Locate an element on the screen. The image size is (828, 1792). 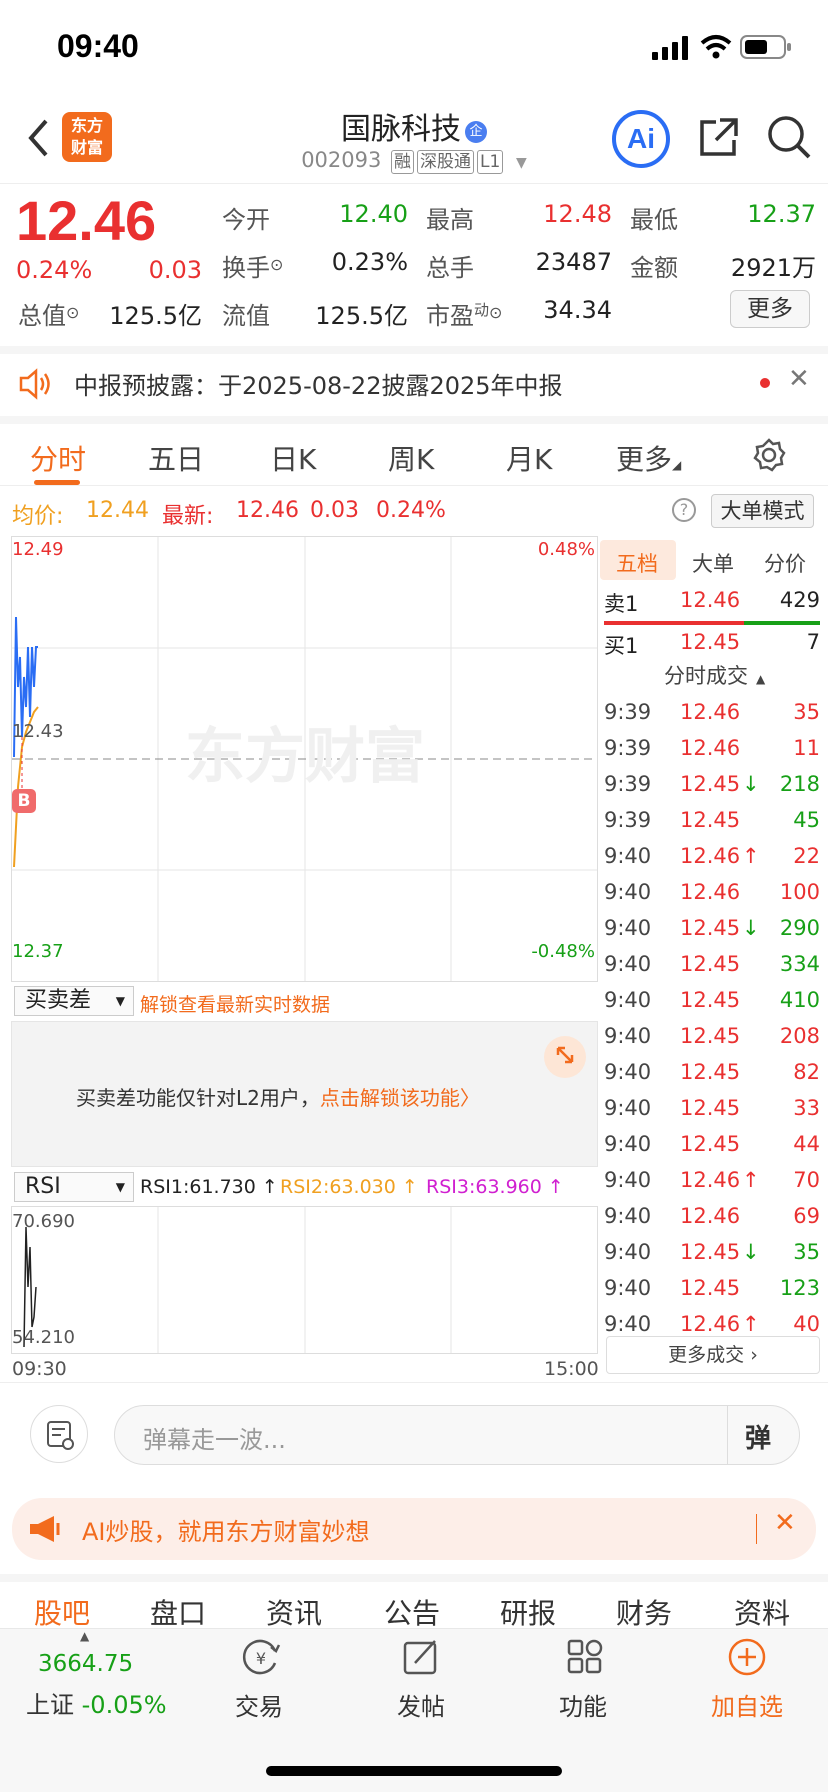
expand-up-icon: ▲ is located at coordinates (84, 1636).